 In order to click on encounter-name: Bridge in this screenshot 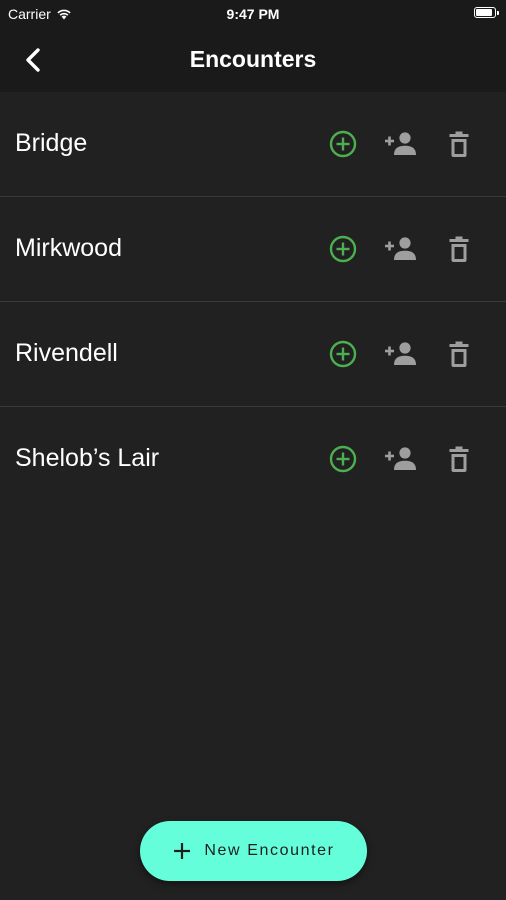, I will do `click(51, 143)`.